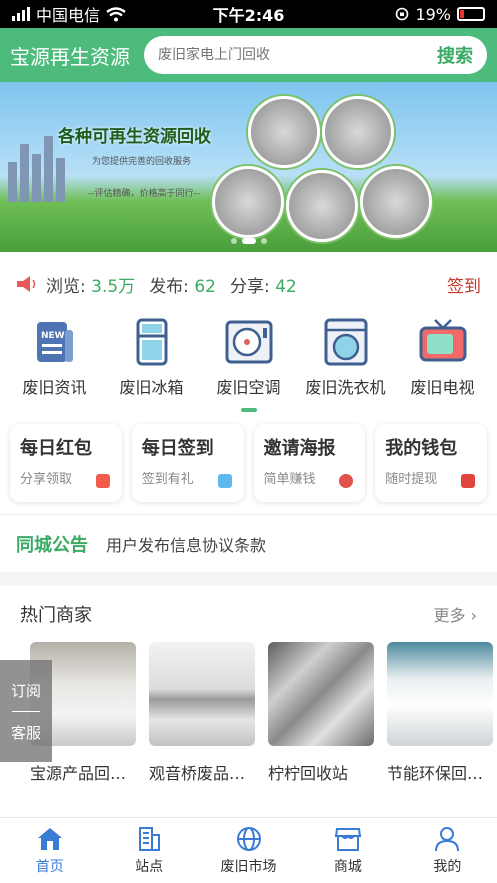 This screenshot has width=497, height=883. Describe the element at coordinates (322, 206) in the screenshot. I see `banner-photo-fridge` at that location.